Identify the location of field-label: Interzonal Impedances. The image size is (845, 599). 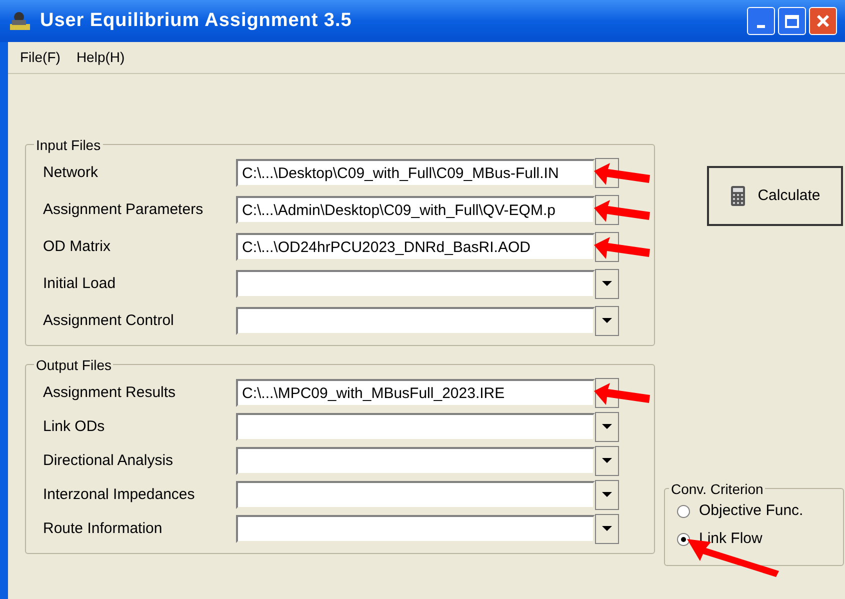
(119, 494).